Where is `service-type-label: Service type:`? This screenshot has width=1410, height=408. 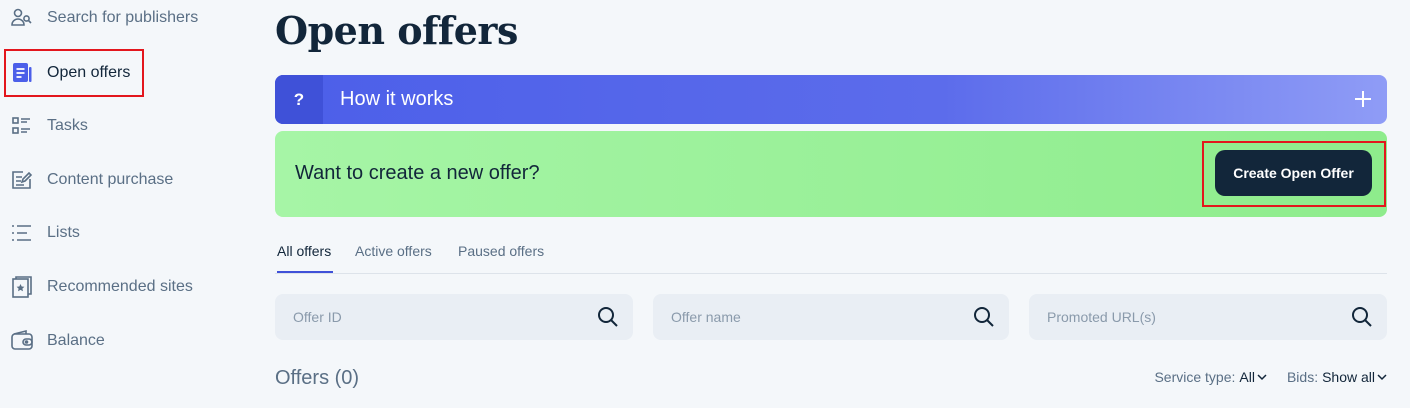
service-type-label: Service type: is located at coordinates (1195, 377).